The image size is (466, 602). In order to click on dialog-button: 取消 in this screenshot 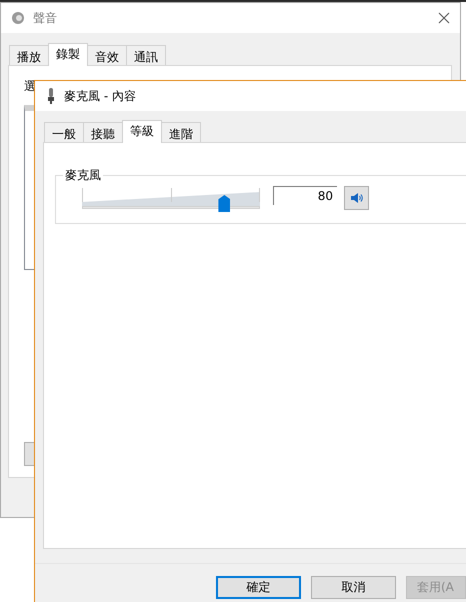, I will do `click(353, 587)`.